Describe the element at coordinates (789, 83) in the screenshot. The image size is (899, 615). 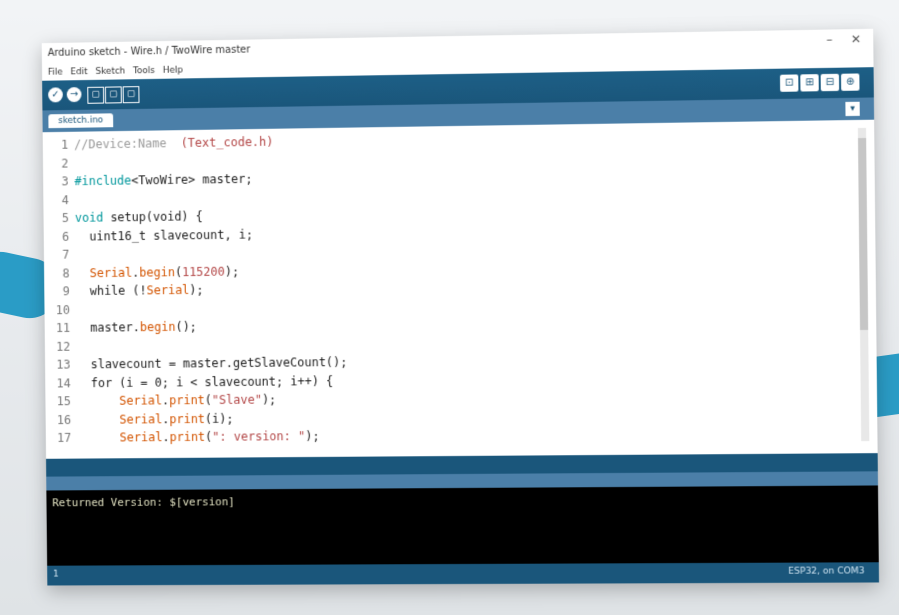
I see `serial-plotter-icon: ⊡` at that location.